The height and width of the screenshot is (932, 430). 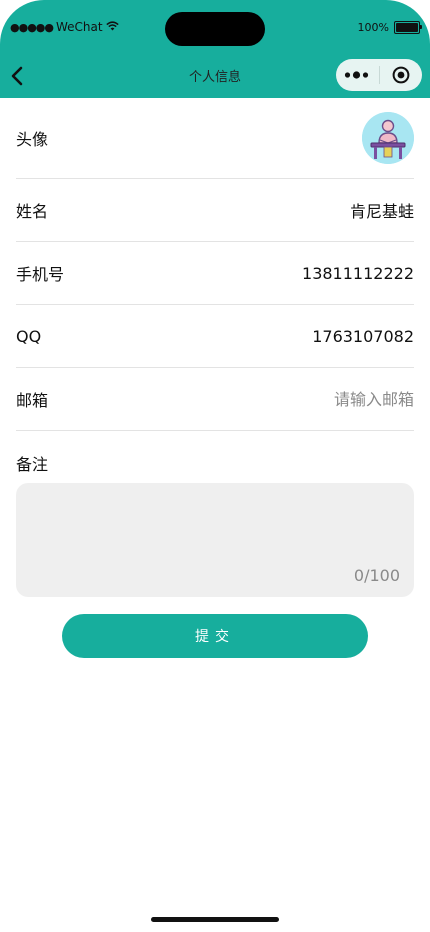 What do you see at coordinates (363, 336) in the screenshot?
I see `qq-value: 1763107082` at bounding box center [363, 336].